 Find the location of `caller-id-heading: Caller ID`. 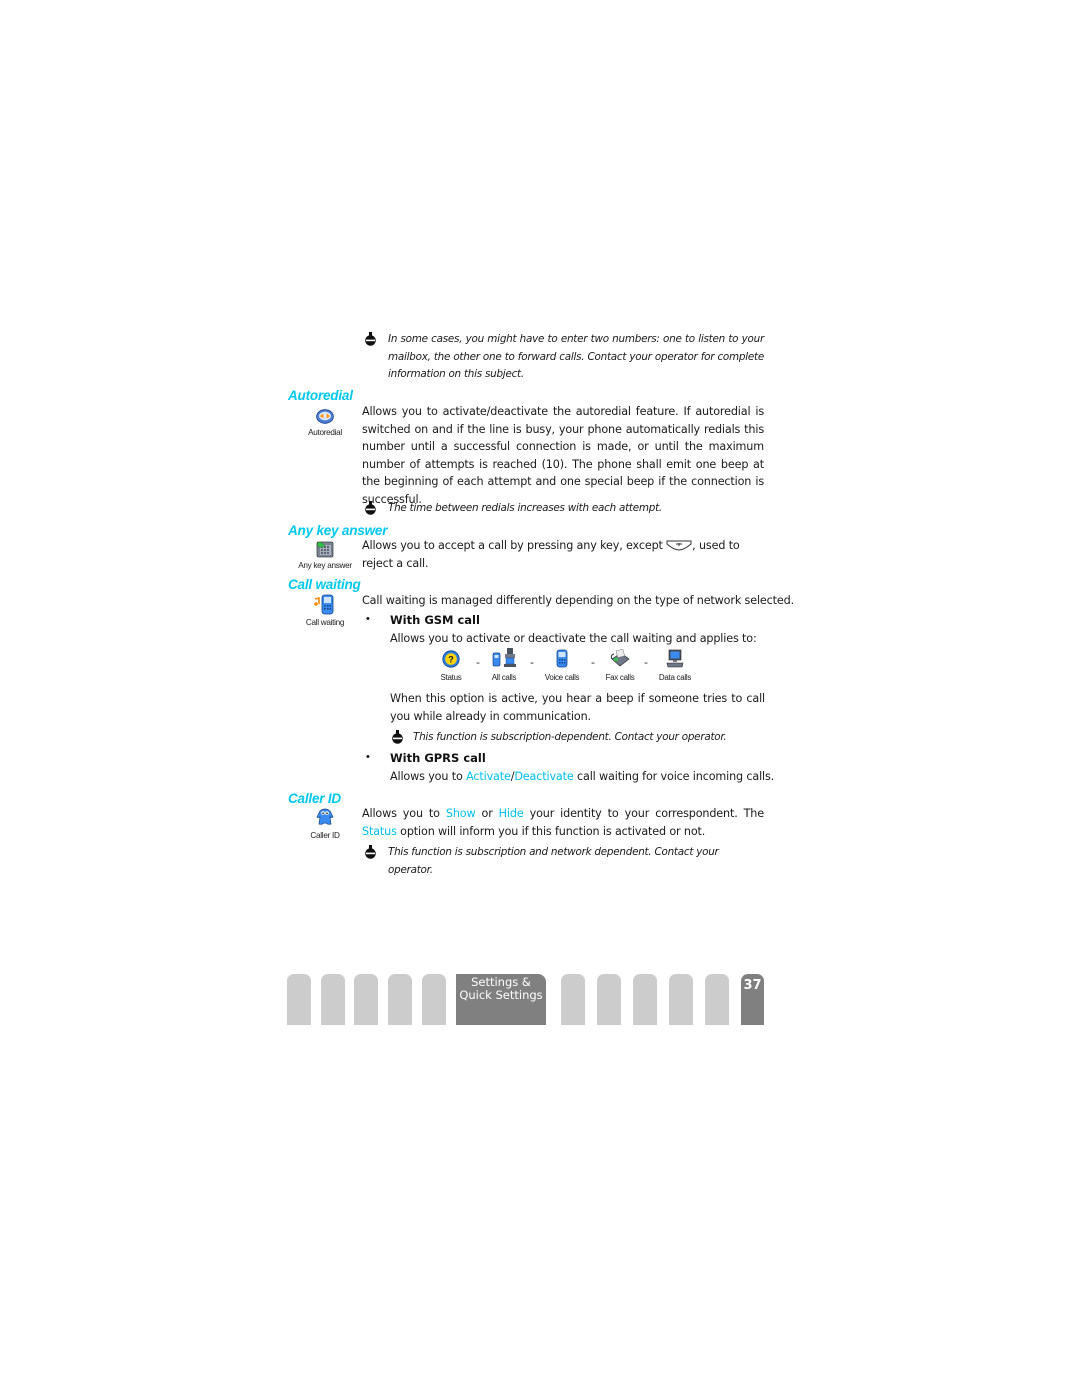

caller-id-heading: Caller ID is located at coordinates (314, 798).